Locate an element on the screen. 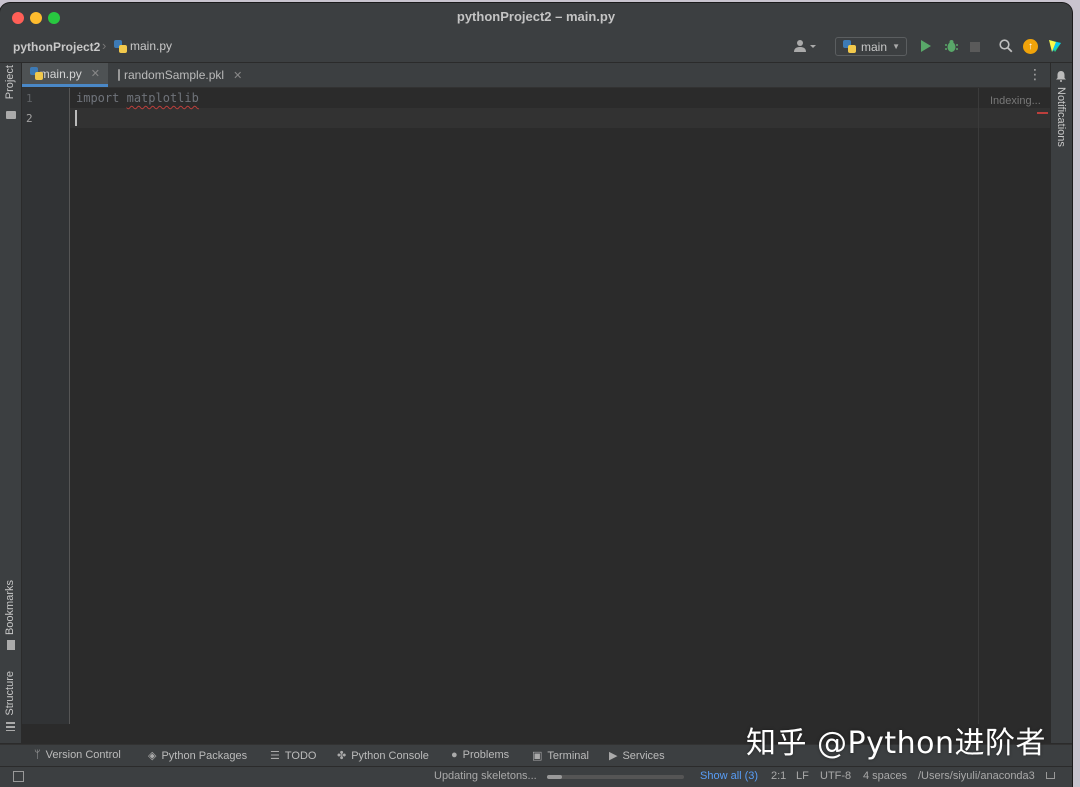 This screenshot has width=1080, height=787. file-encoding: UTF-8 is located at coordinates (835, 776).